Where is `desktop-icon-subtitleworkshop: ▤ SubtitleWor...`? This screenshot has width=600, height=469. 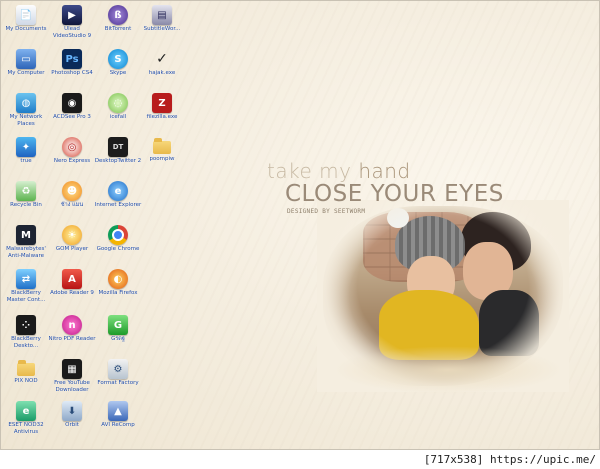 desktop-icon-subtitleworkshop: ▤ SubtitleWor... is located at coordinates (162, 19).